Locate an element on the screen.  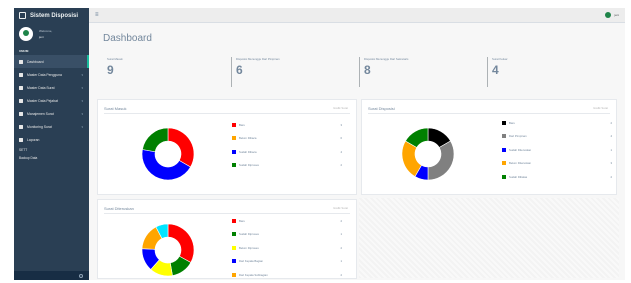
legend-label: Dari Kepala Subbagian is located at coordinates (253, 274).